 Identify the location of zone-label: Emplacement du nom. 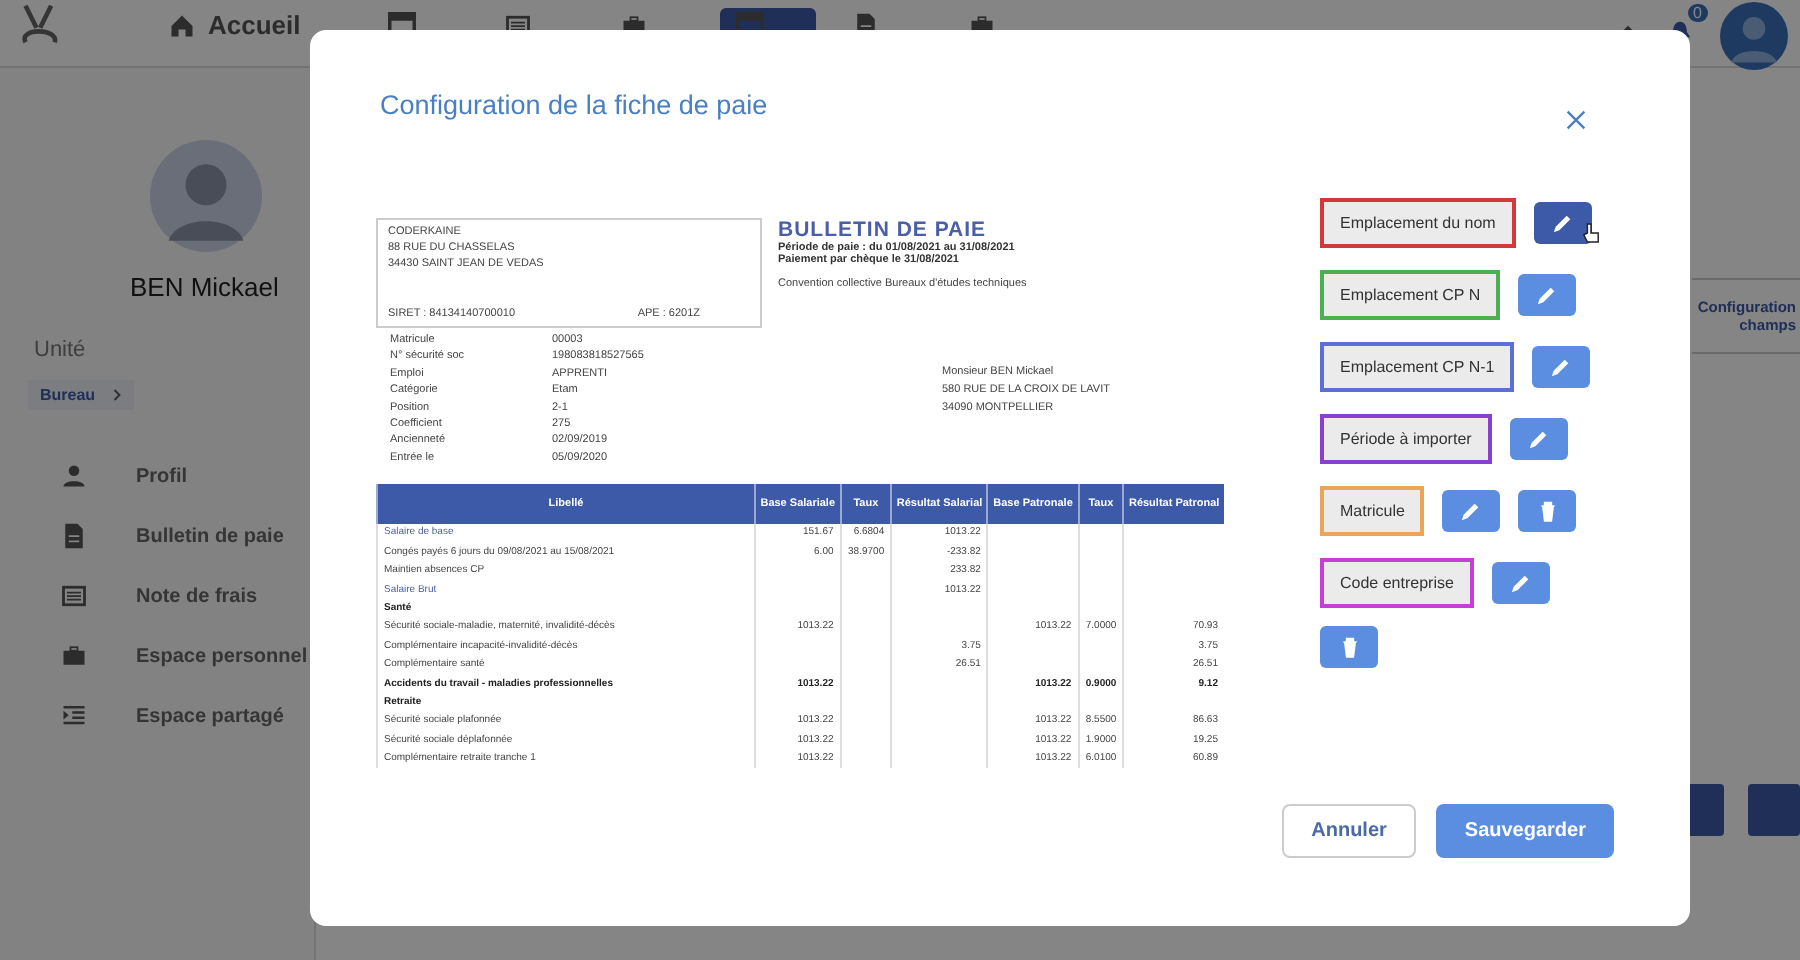
(1418, 223).